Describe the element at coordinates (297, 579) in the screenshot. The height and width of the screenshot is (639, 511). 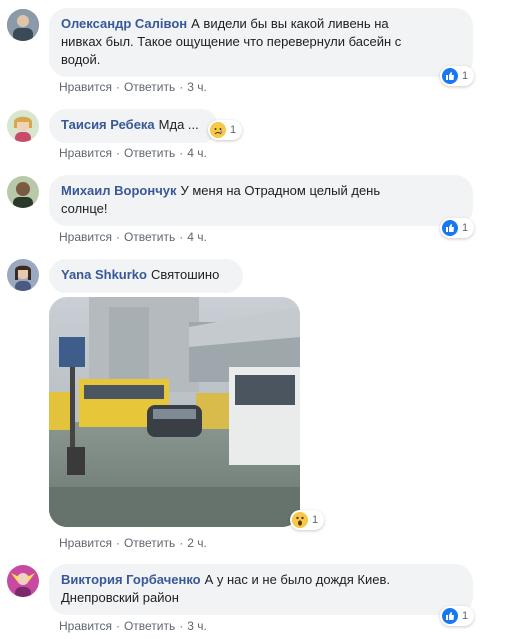
I see `comment-text: А у нас и не было дождя Киев.` at that location.